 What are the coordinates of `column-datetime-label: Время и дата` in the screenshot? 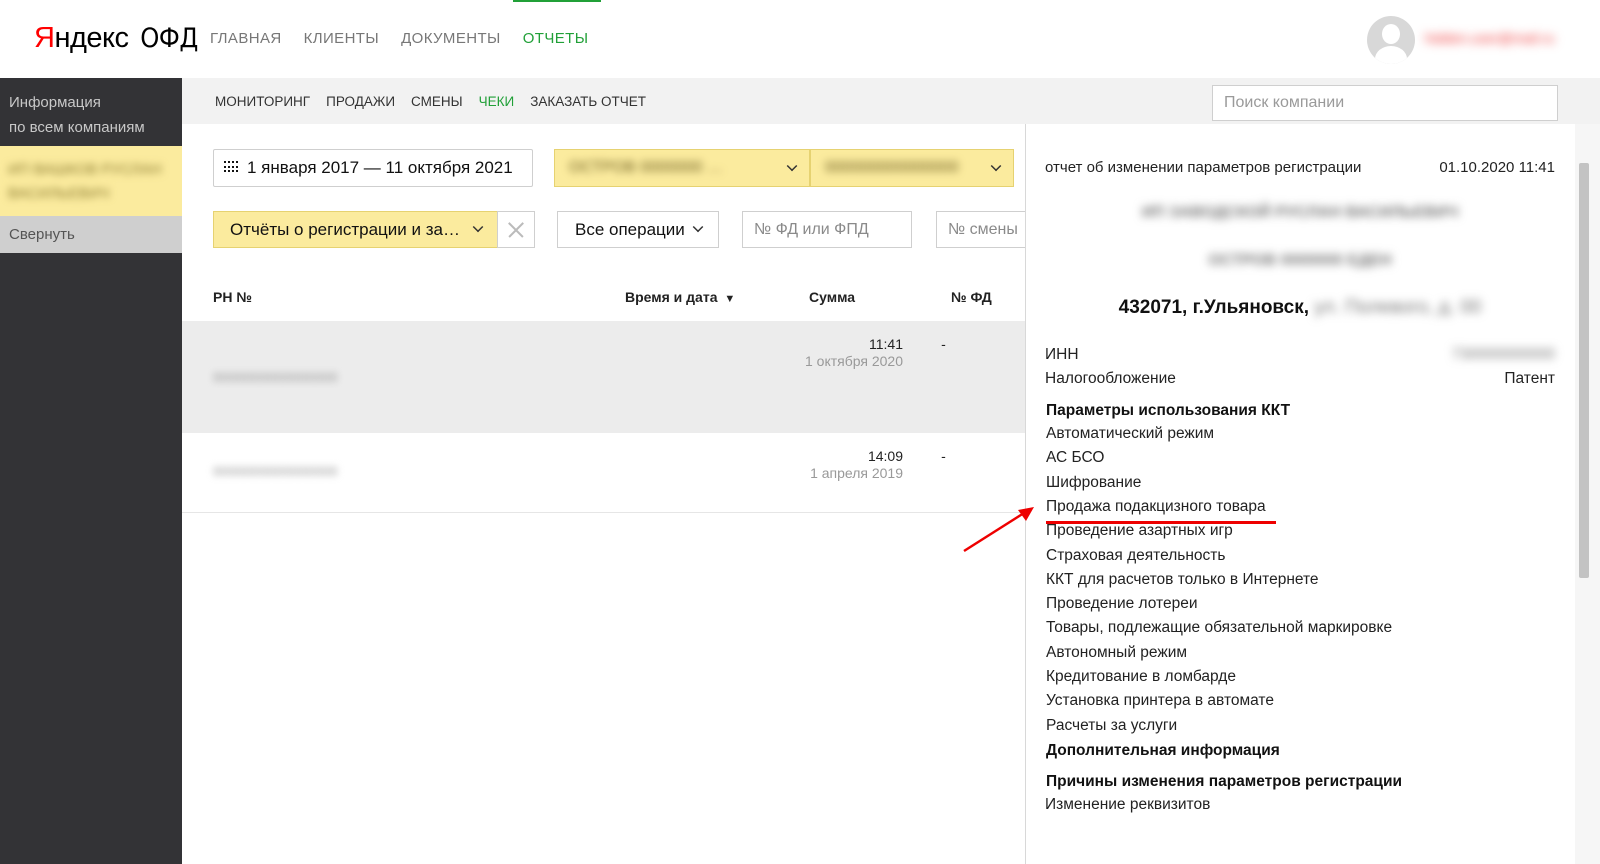 It's located at (671, 297).